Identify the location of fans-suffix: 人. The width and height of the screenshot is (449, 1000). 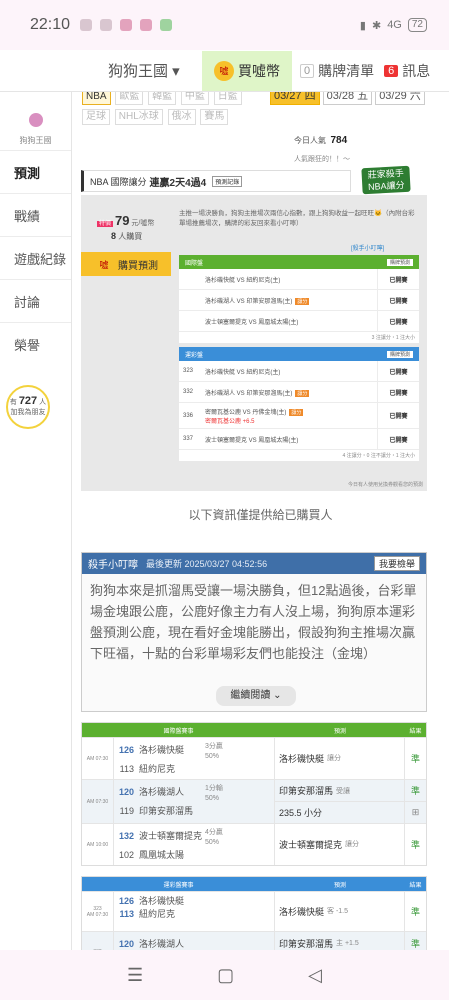
(43, 402).